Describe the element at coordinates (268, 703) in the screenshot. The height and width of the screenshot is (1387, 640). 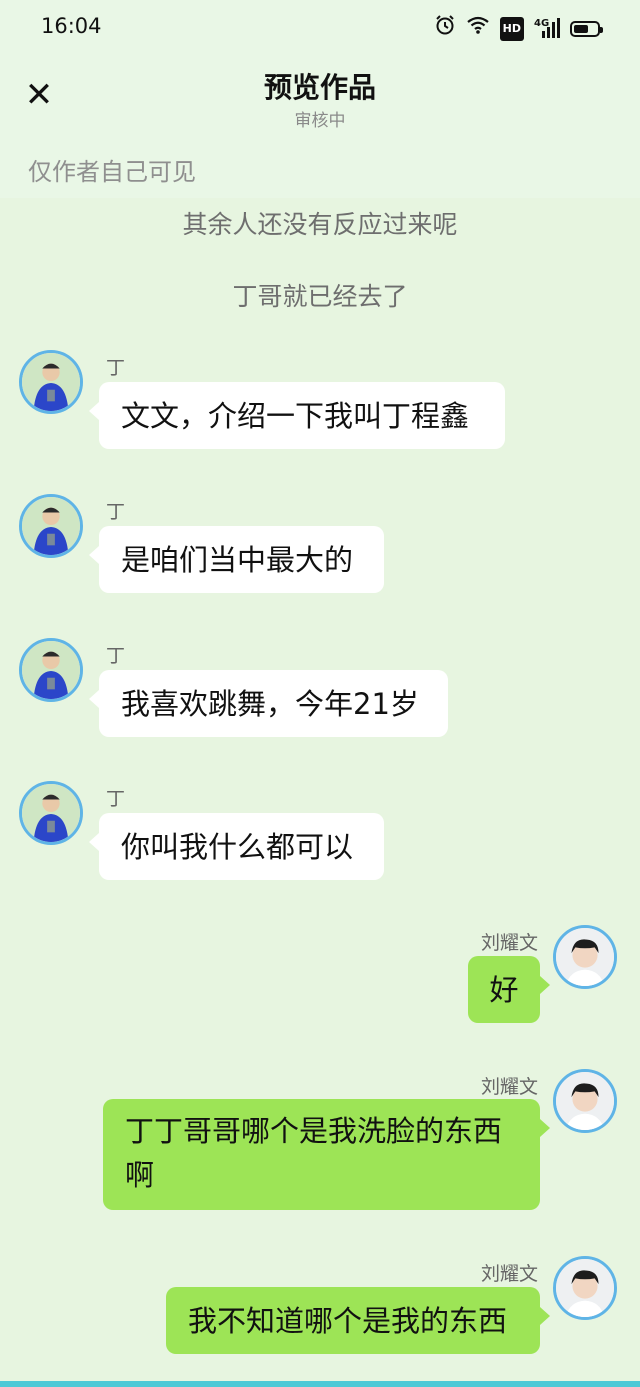
I see `message-bubble: 我喜欢跳舞，今年21岁` at that location.